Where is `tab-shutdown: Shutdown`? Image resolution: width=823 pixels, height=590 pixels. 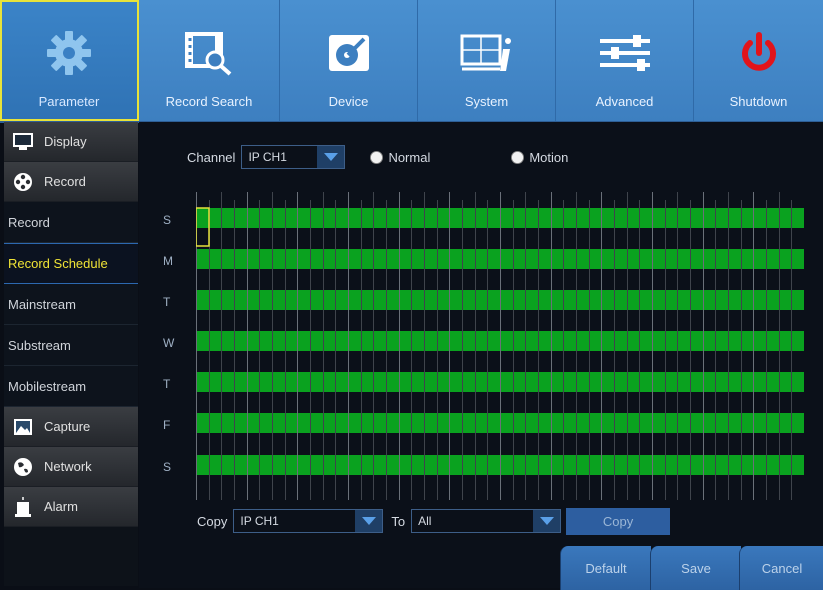 tab-shutdown: Shutdown is located at coordinates (758, 60).